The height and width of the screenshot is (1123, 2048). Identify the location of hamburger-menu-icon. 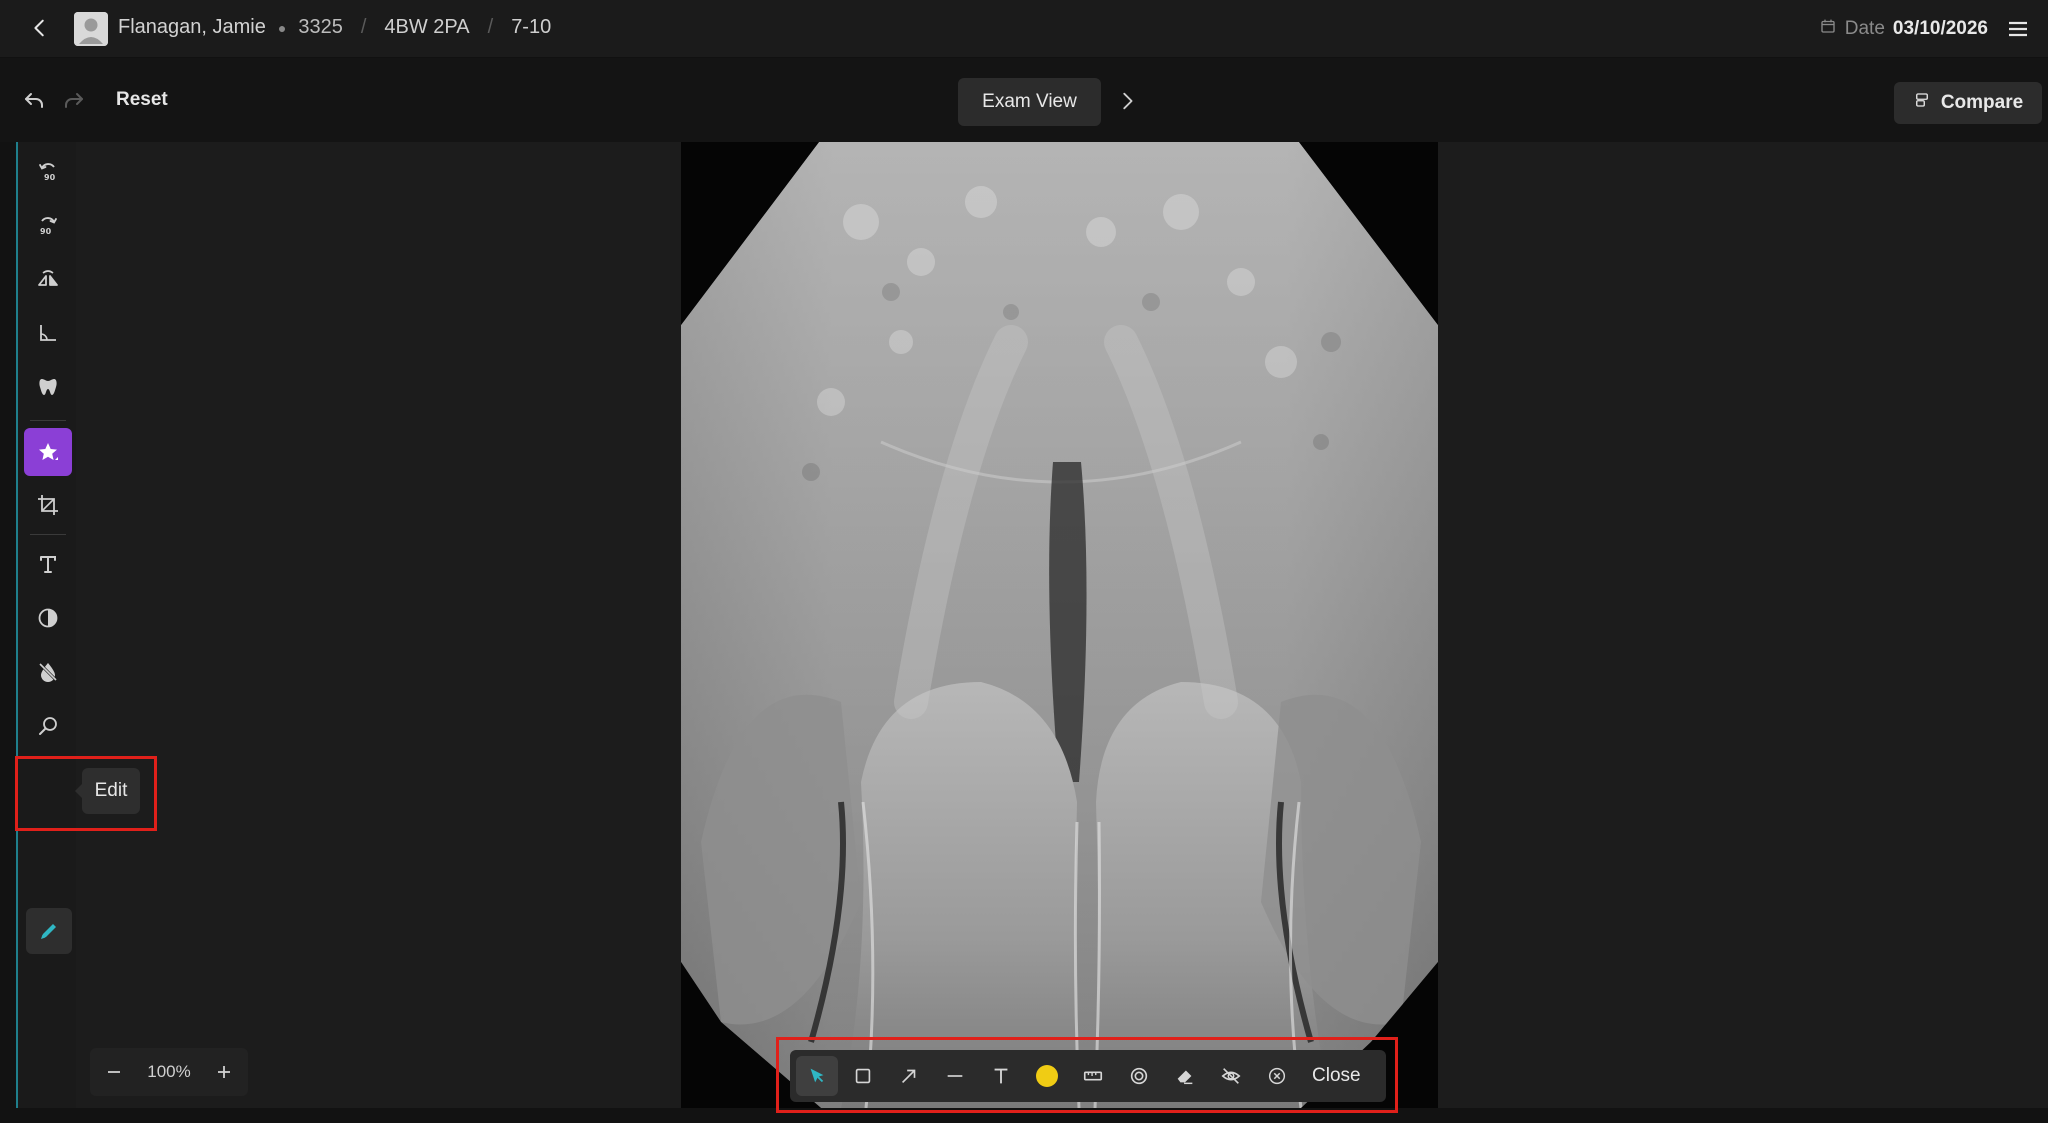
(2018, 29).